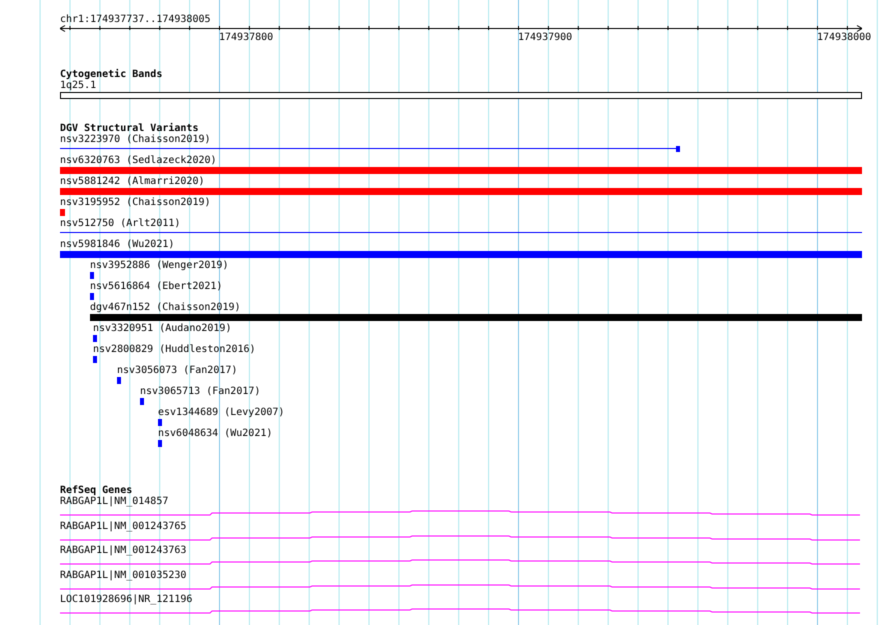 The image size is (890, 625). What do you see at coordinates (162, 328) in the screenshot?
I see `variant-label: nsv3320951 (Audano2019)` at bounding box center [162, 328].